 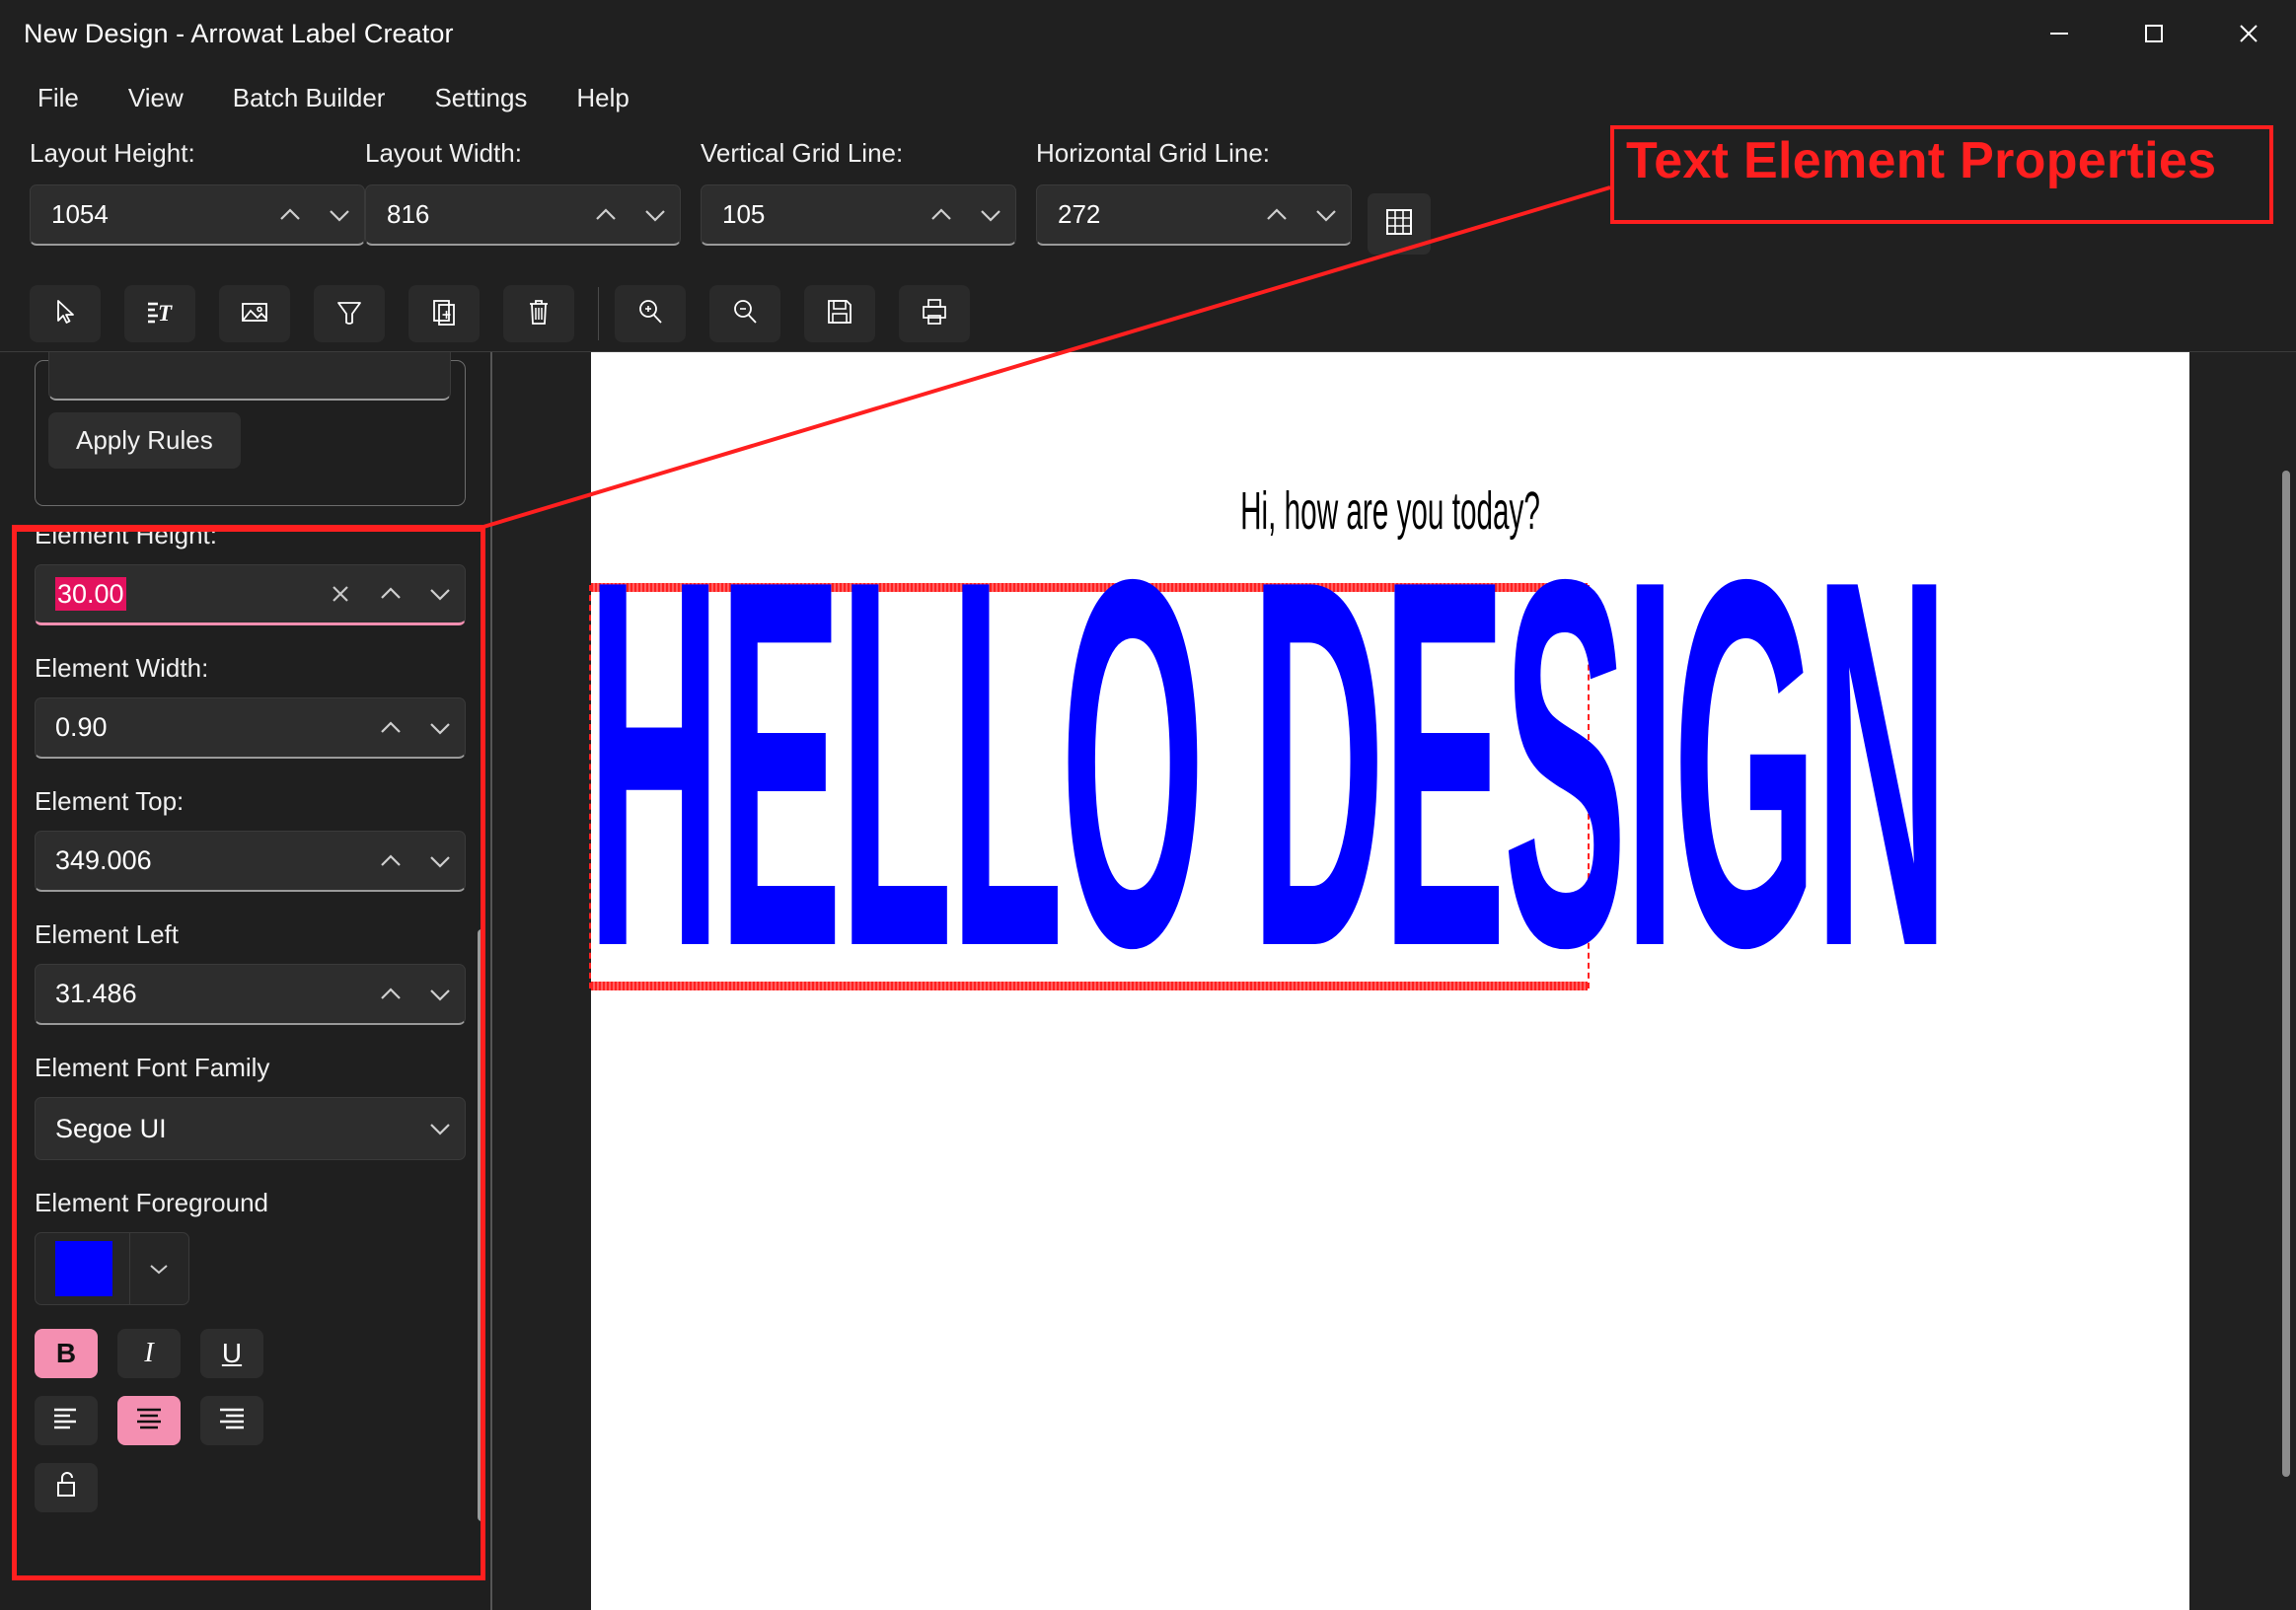 I want to click on vertical-grid-line-spinner: 105, so click(x=858, y=215).